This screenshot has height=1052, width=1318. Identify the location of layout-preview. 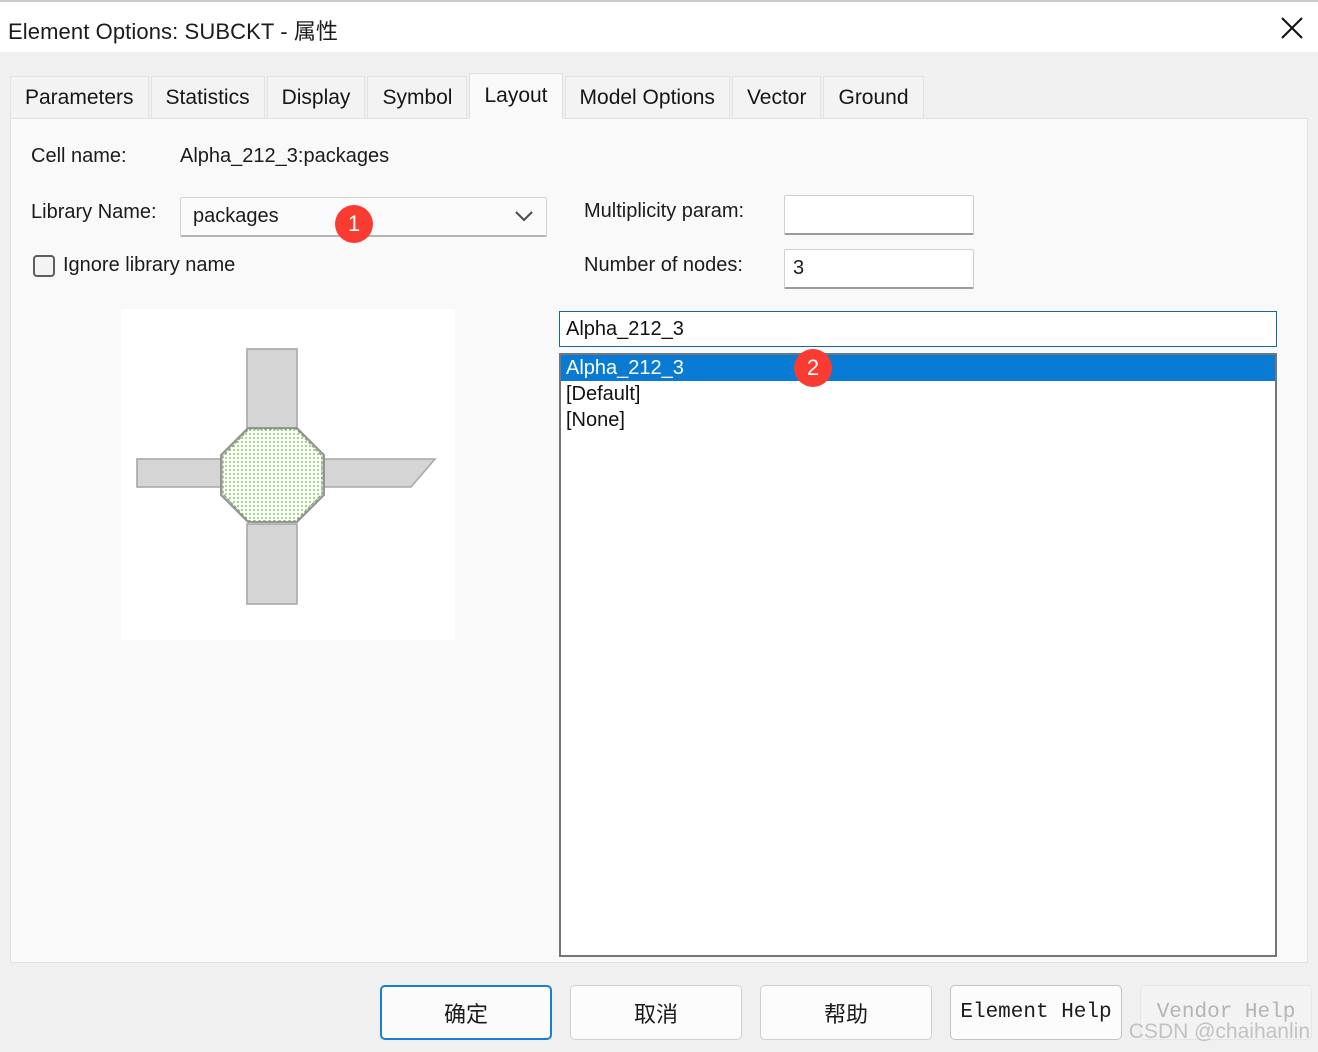
(288, 474).